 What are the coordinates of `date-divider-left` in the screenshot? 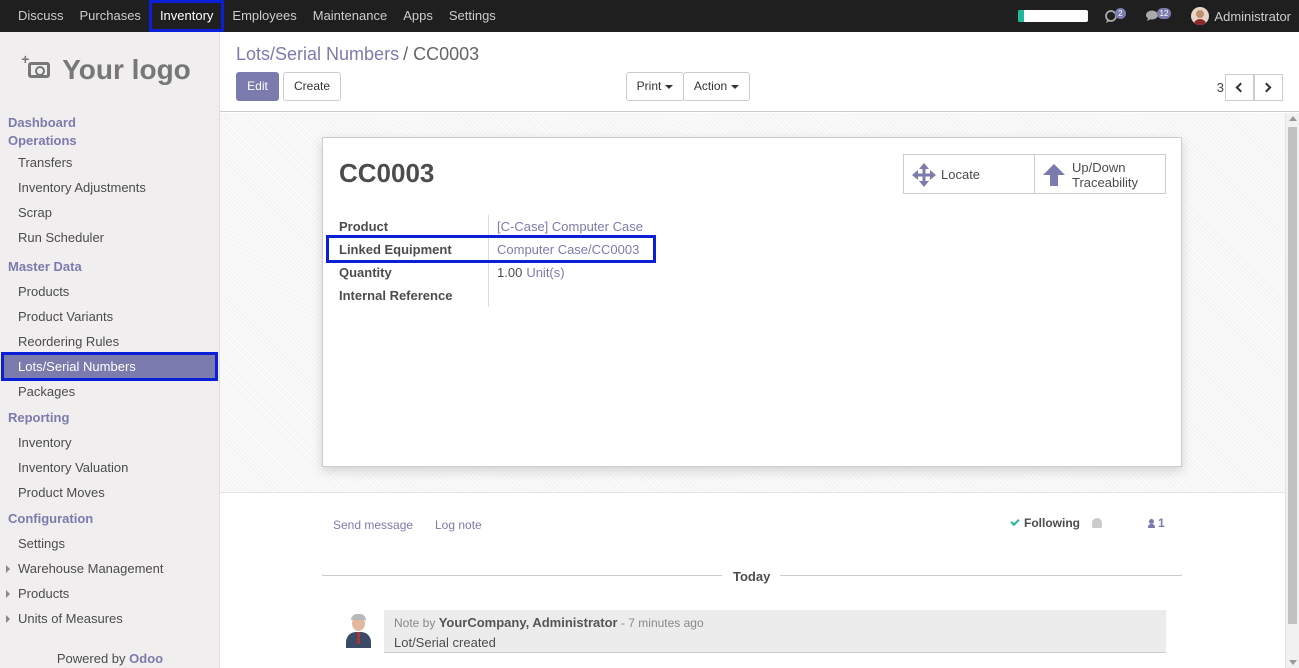 It's located at (522, 575).